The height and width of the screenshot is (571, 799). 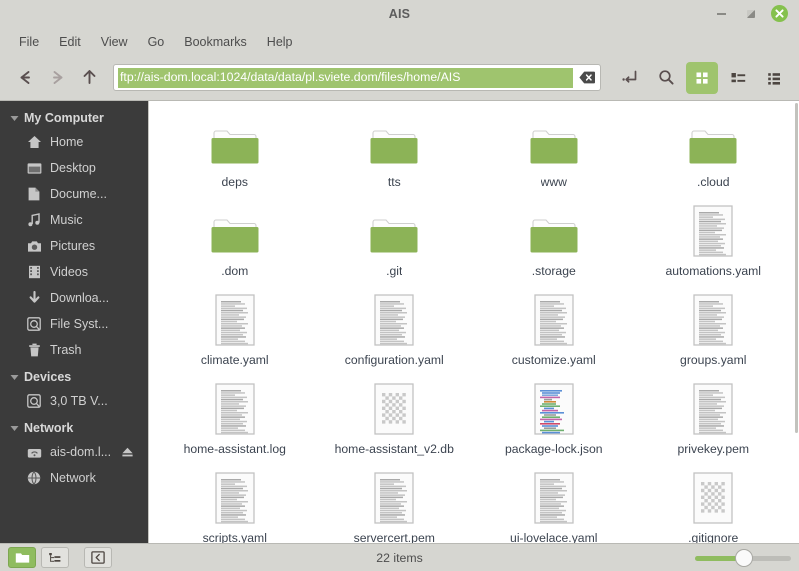 I want to click on file-item: .gitignore, so click(x=714, y=504).